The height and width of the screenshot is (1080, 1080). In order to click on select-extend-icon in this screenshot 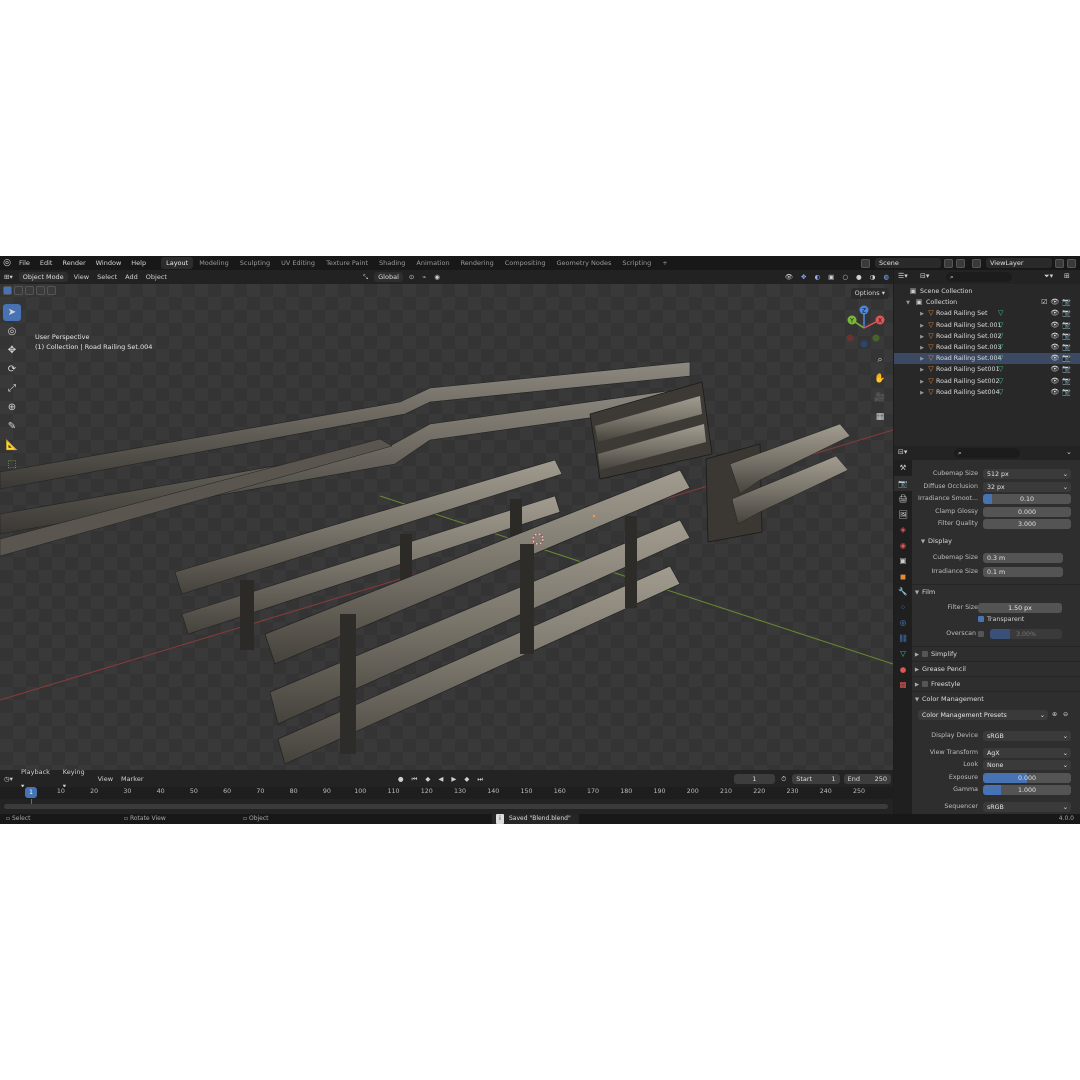, I will do `click(18, 290)`.